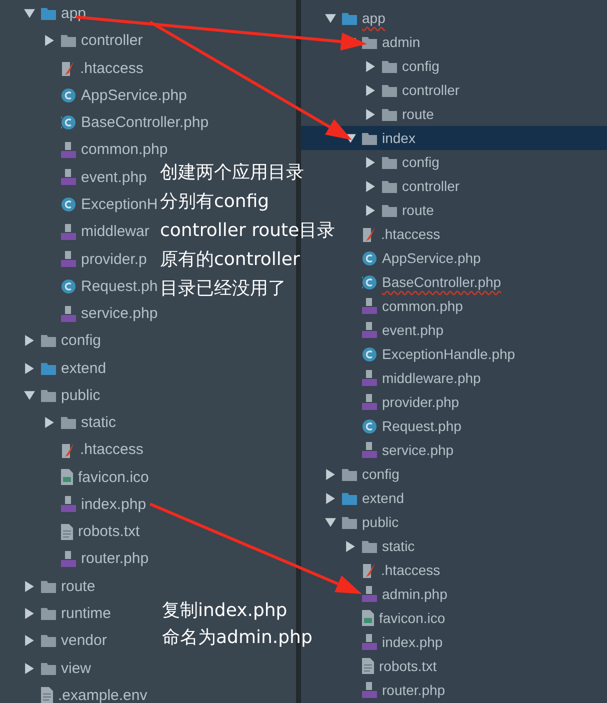 Image resolution: width=607 pixels, height=703 pixels. What do you see at coordinates (369, 570) in the screenshot?
I see `feather-file-icon` at bounding box center [369, 570].